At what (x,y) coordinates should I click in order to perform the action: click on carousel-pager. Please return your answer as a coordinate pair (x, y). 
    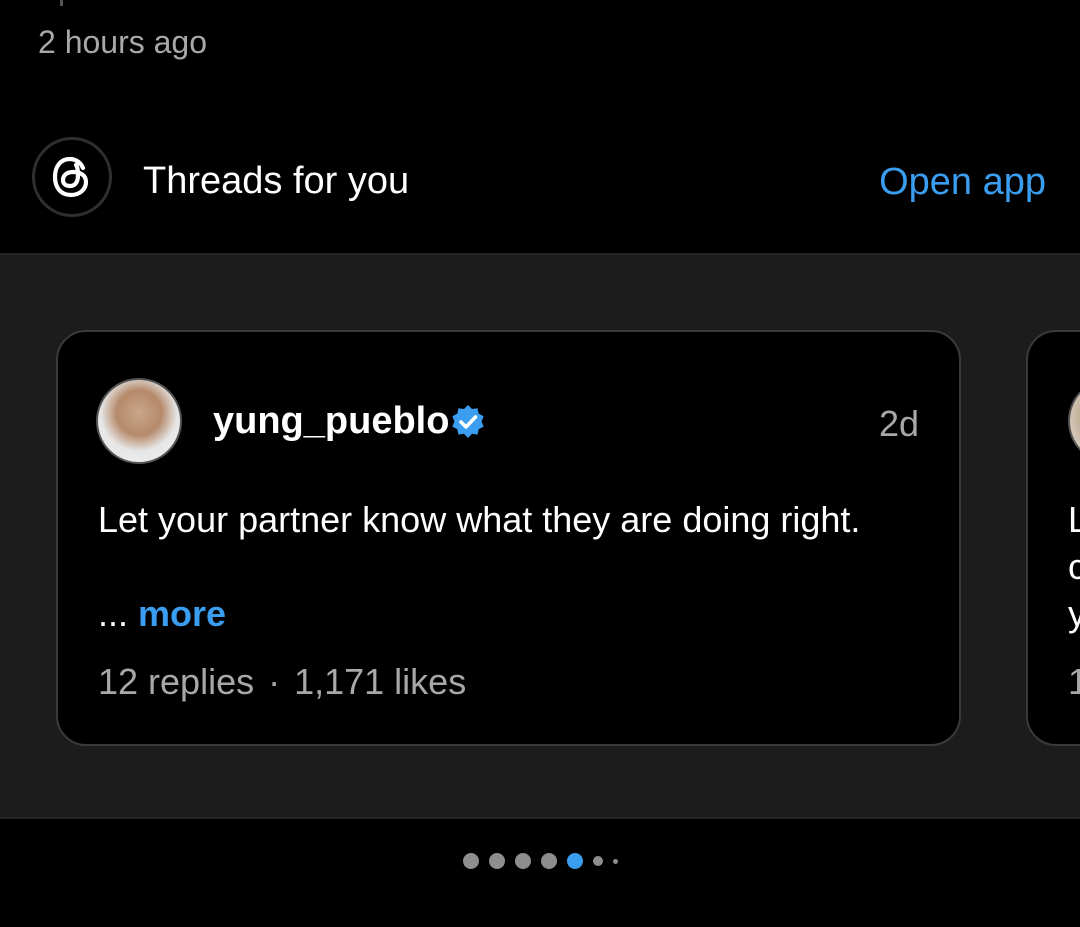
    Looking at the image, I should click on (540, 861).